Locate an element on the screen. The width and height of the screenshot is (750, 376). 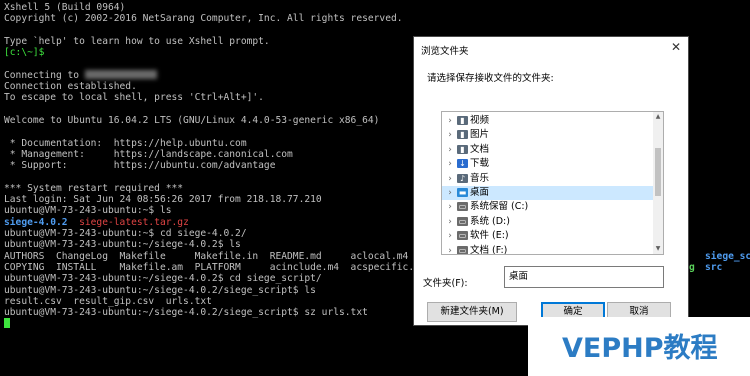
terminal-text: Connection established. is located at coordinates (70, 87).